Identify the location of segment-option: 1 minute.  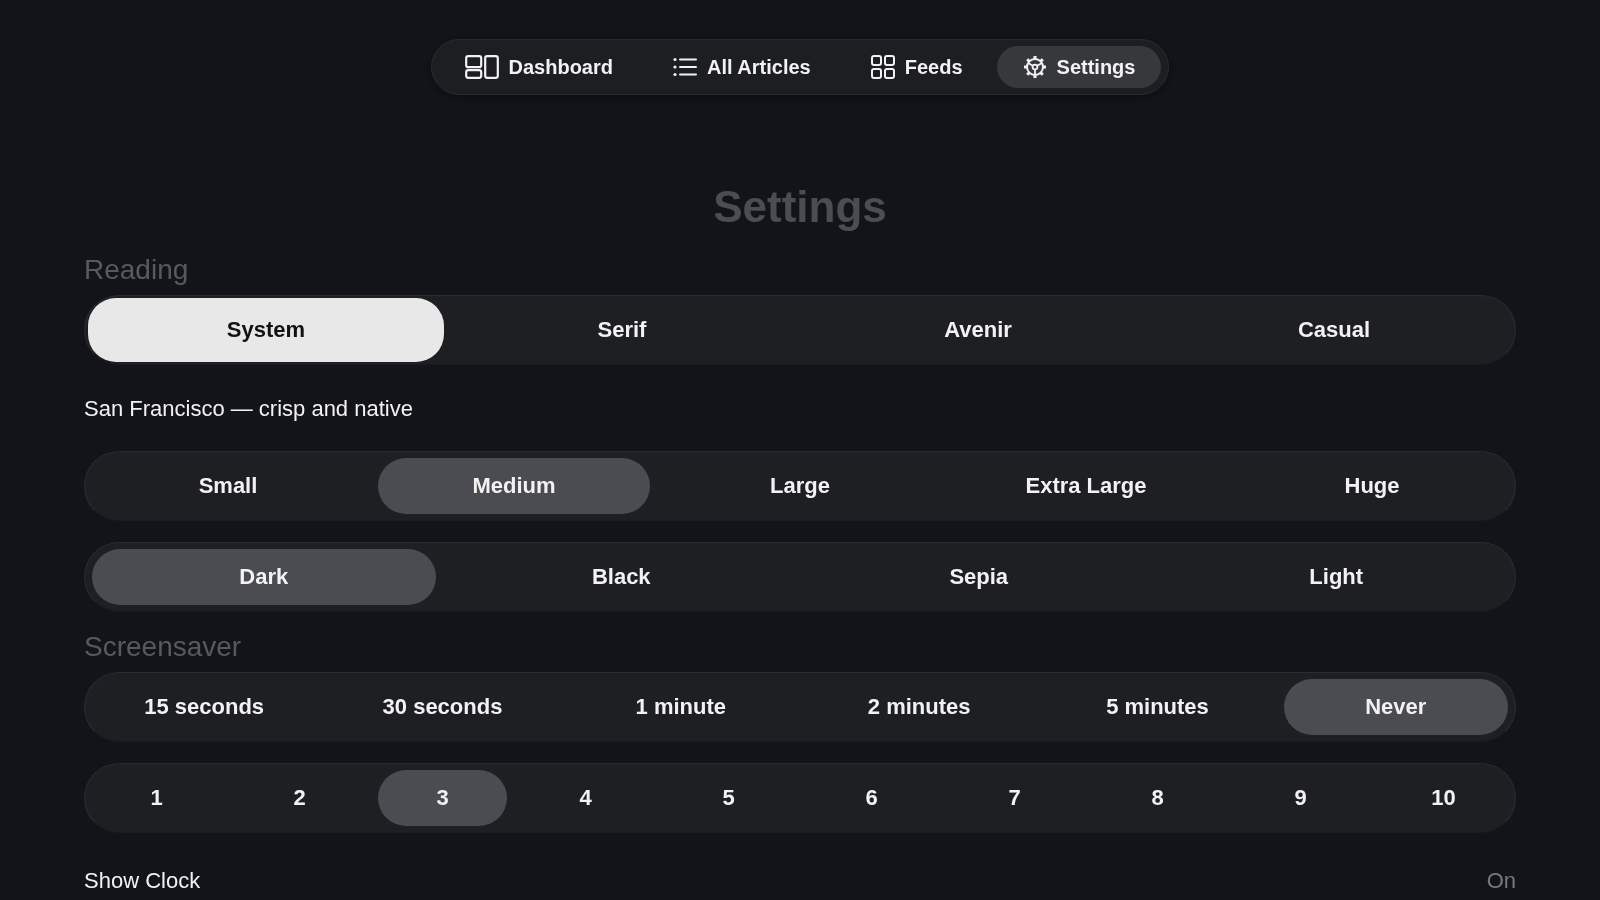
(680, 707).